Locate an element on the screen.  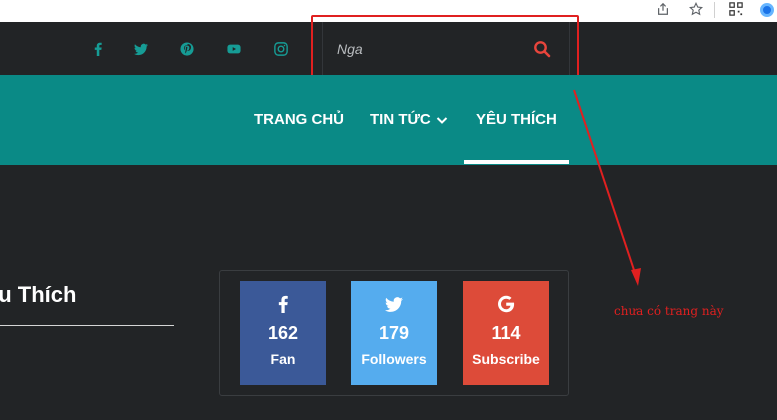
qr-icon is located at coordinates (736, 10).